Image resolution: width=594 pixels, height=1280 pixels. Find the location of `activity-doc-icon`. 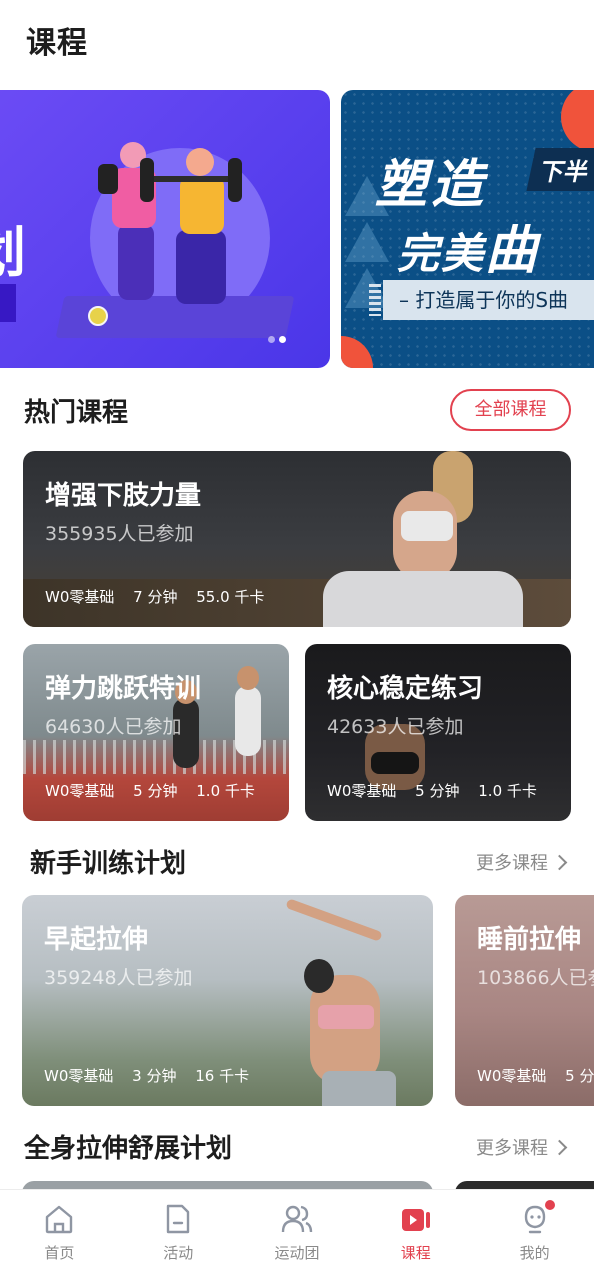

activity-doc-icon is located at coordinates (178, 1219).